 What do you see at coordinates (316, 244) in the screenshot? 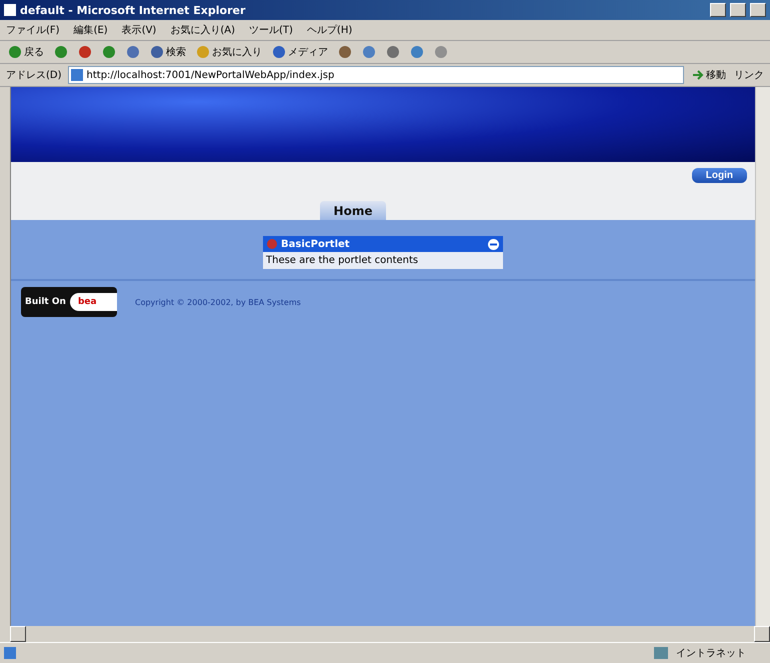
I see `portlet-title: BasicPortlet` at bounding box center [316, 244].